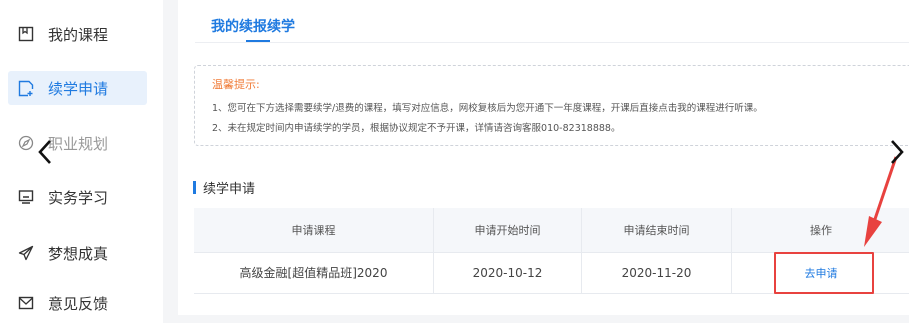  Describe the element at coordinates (314, 230) in the screenshot. I see `column-header-course: 申请课程` at that location.